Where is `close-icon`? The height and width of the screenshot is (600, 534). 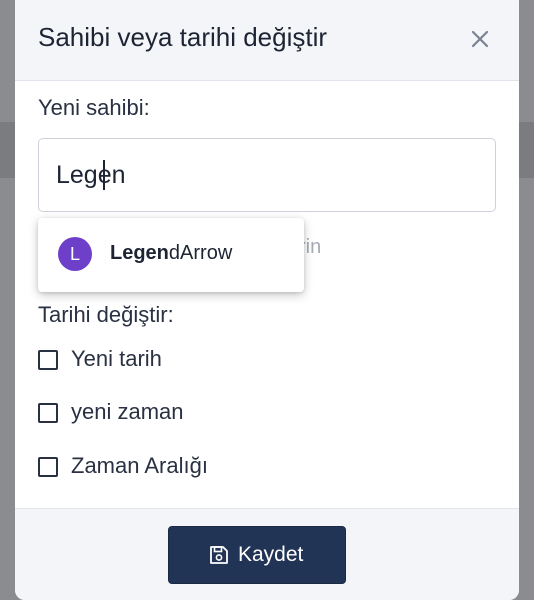
close-icon is located at coordinates (480, 39).